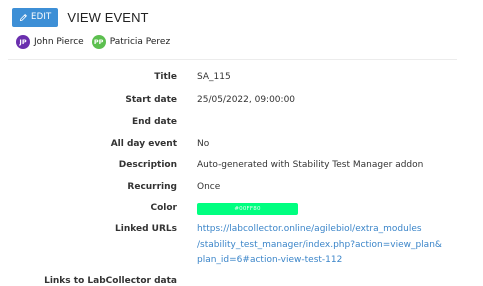 This screenshot has width=483, height=286. I want to click on field-label: Title, so click(165, 77).